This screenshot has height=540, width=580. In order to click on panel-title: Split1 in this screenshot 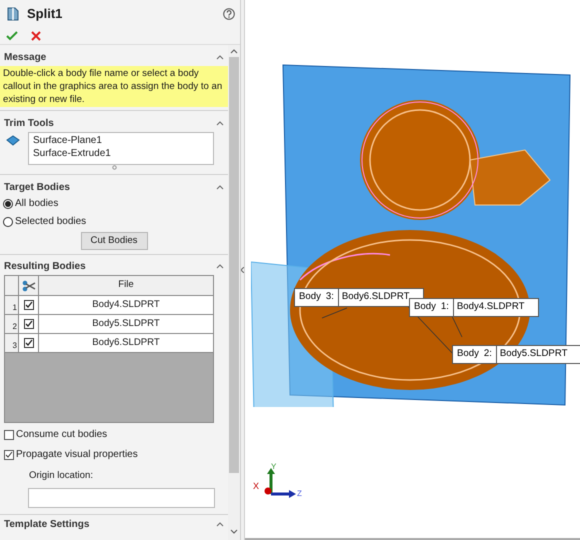, I will do `click(44, 14)`.